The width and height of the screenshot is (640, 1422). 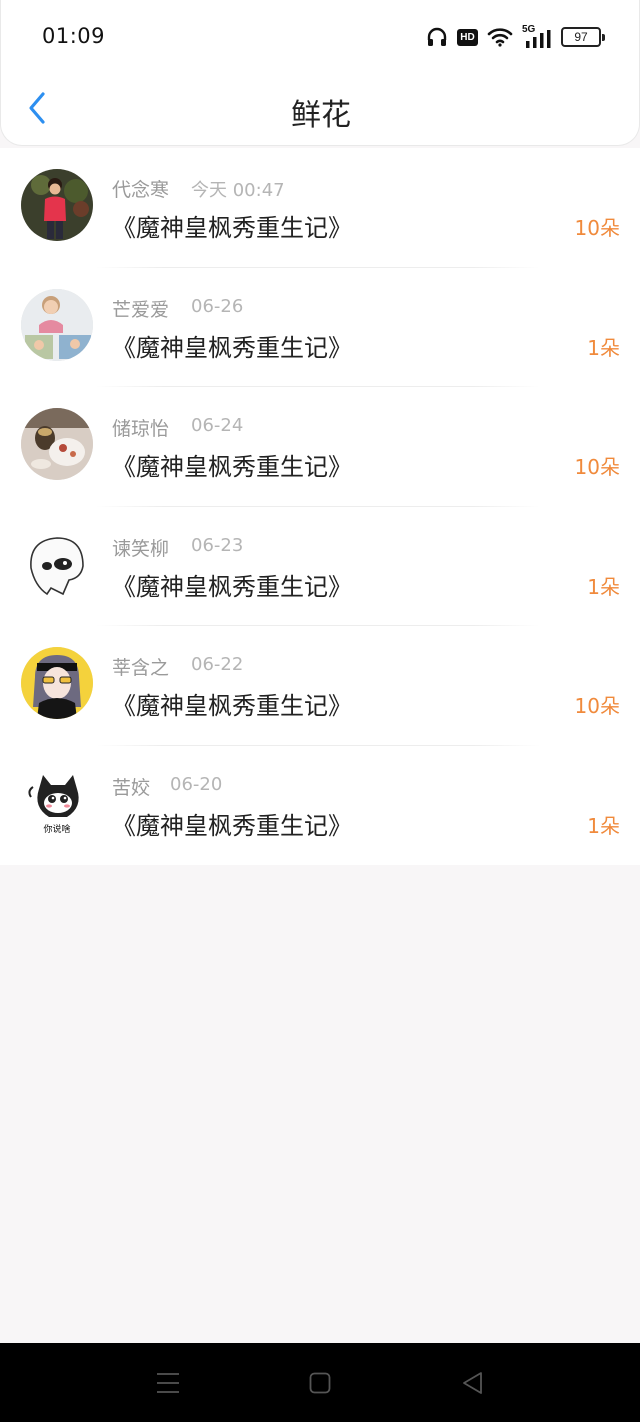 I want to click on avatar: 你说啥, so click(x=57, y=802).